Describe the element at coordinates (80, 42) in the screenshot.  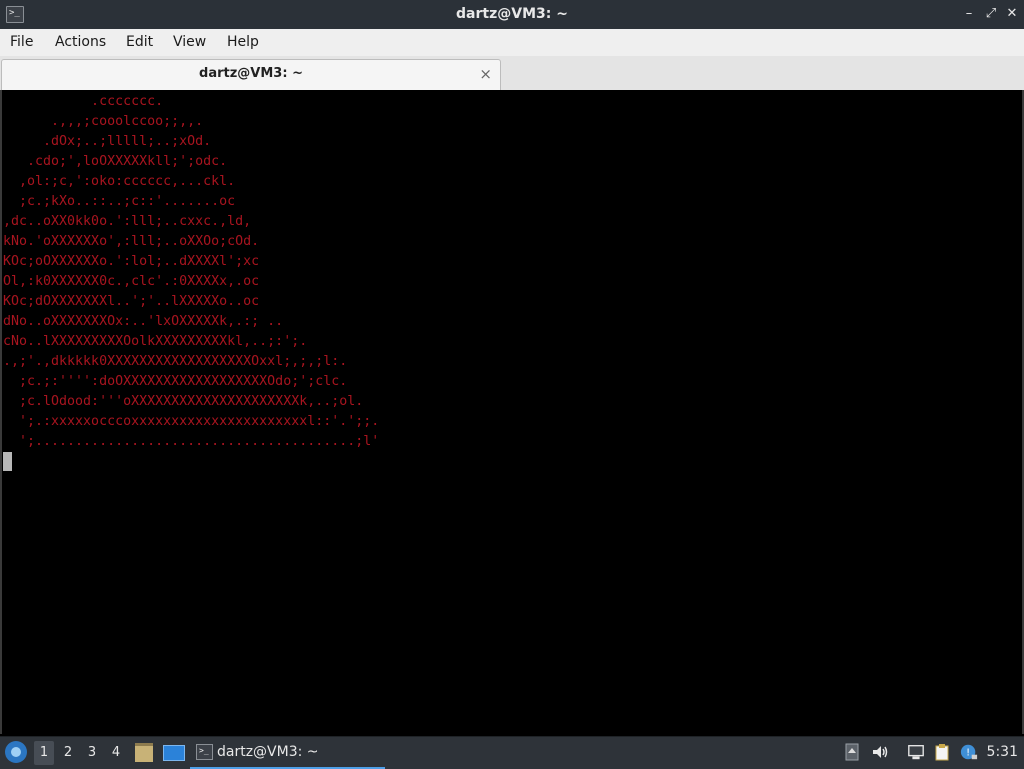
I see `menu-actions: Actions` at that location.